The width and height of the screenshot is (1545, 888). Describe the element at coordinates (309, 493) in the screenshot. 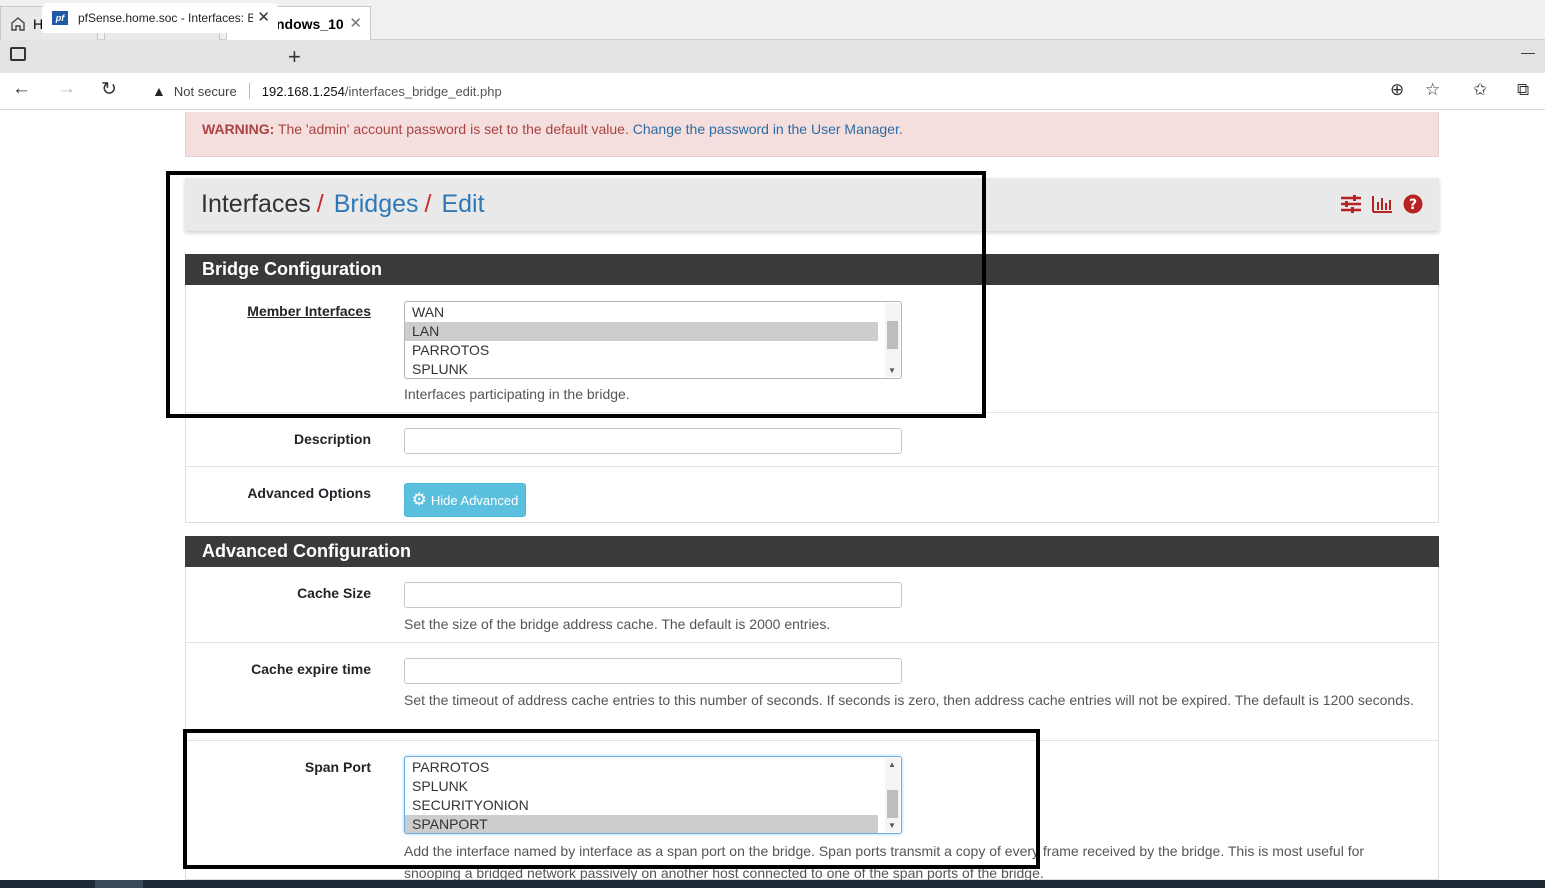

I see `advanced-options-label: Advanced Options` at that location.